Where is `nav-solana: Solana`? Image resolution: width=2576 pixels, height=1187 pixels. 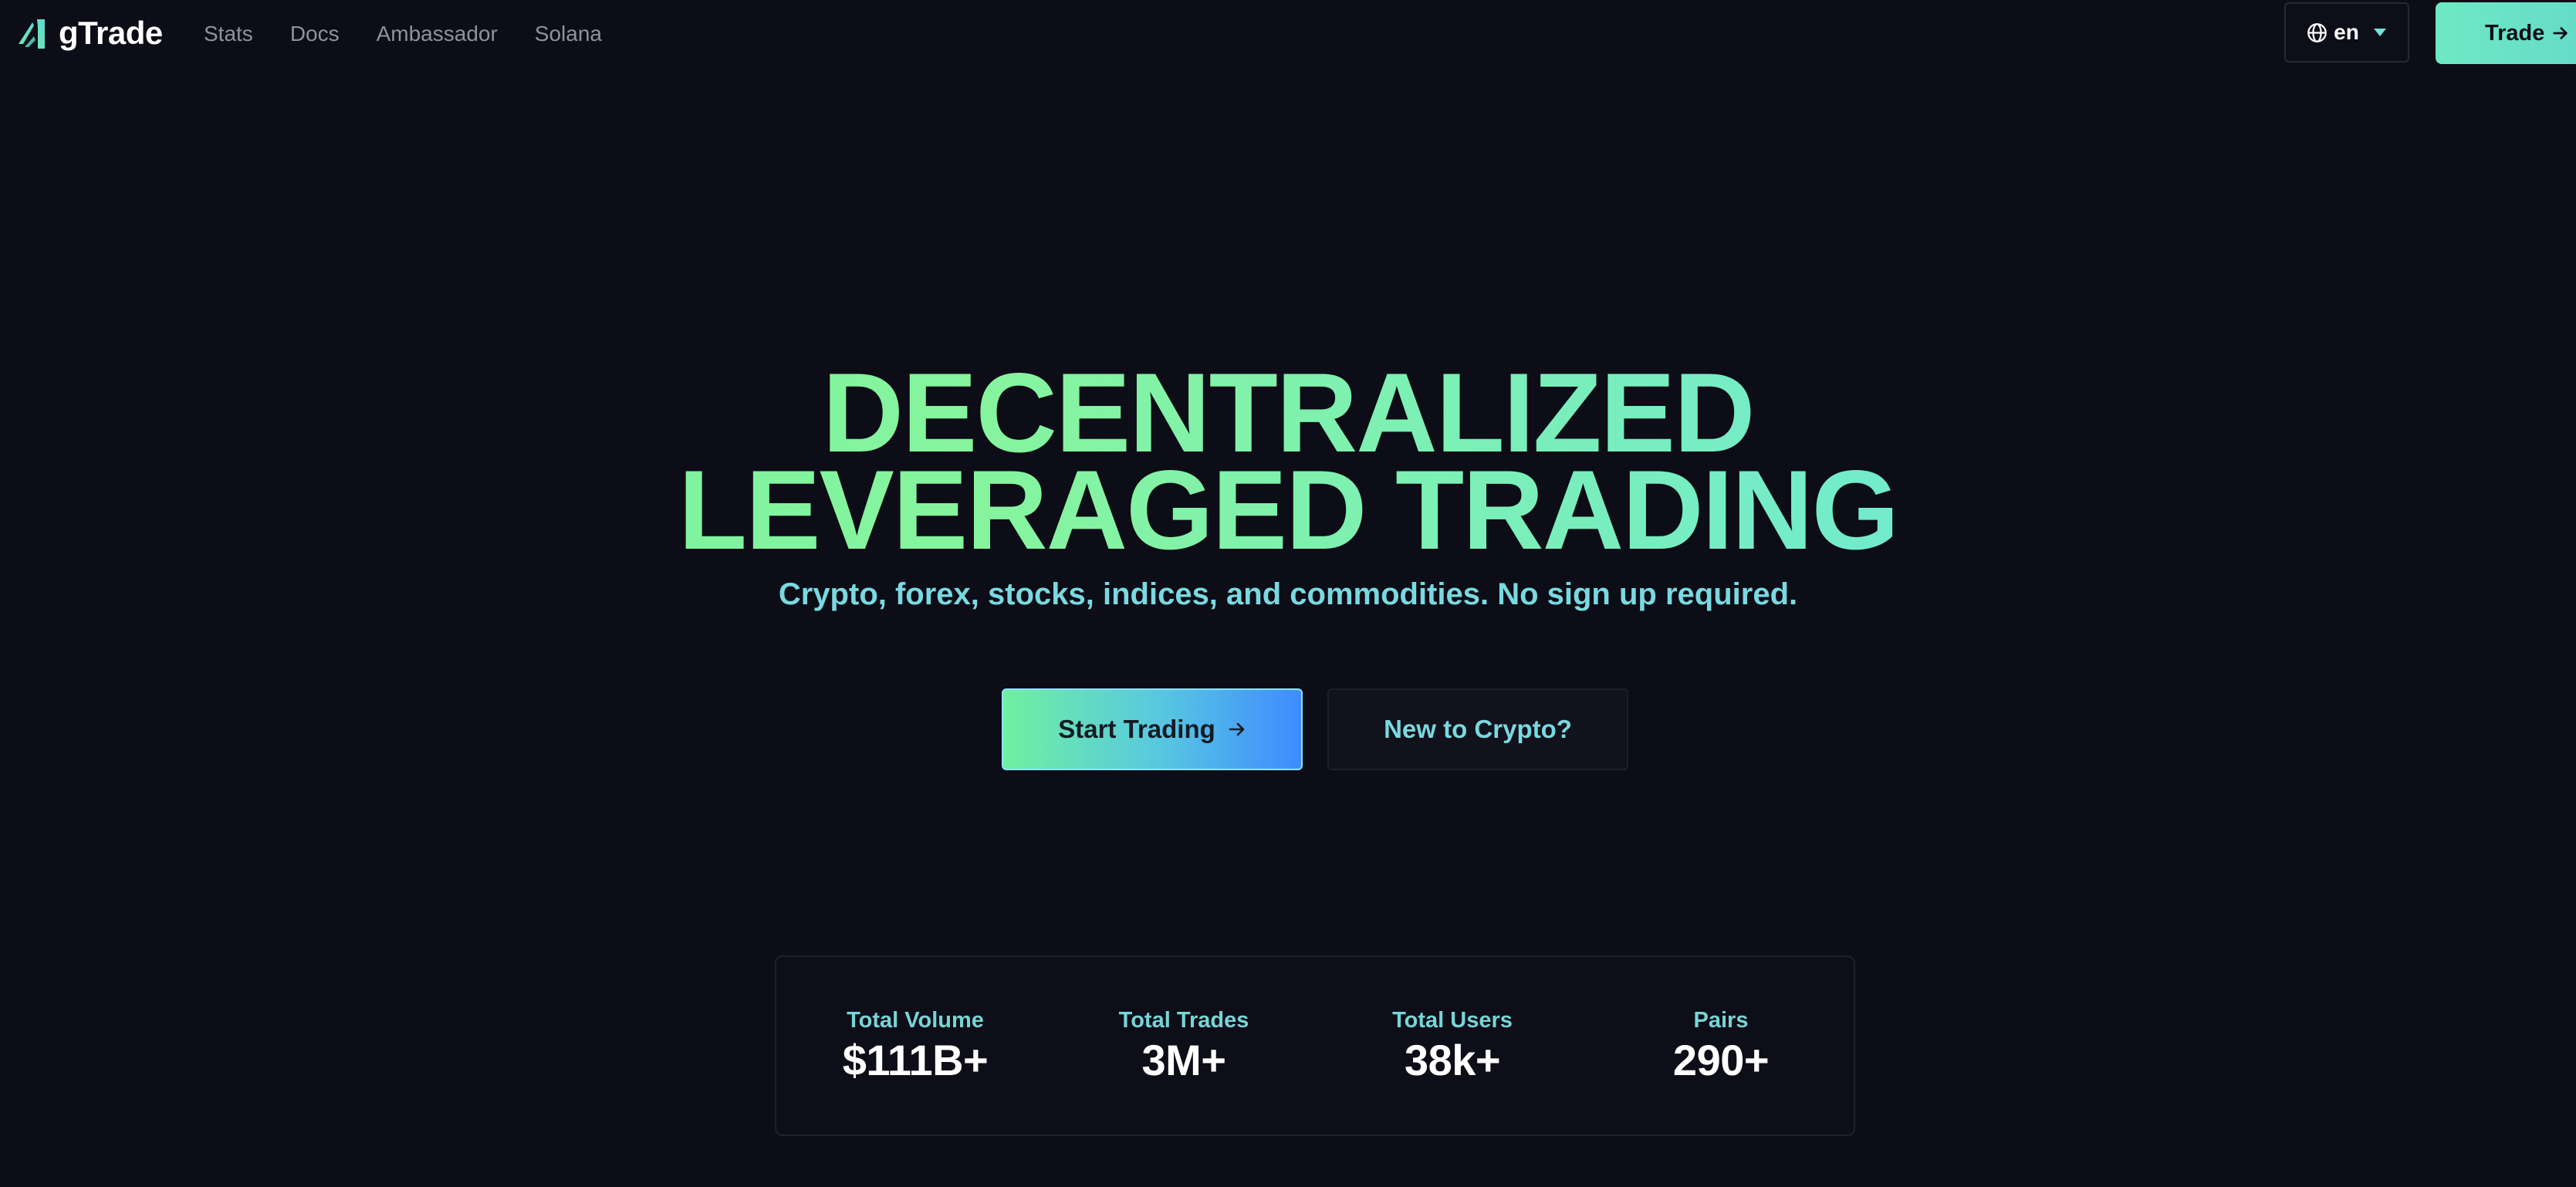
nav-solana: Solana is located at coordinates (568, 34).